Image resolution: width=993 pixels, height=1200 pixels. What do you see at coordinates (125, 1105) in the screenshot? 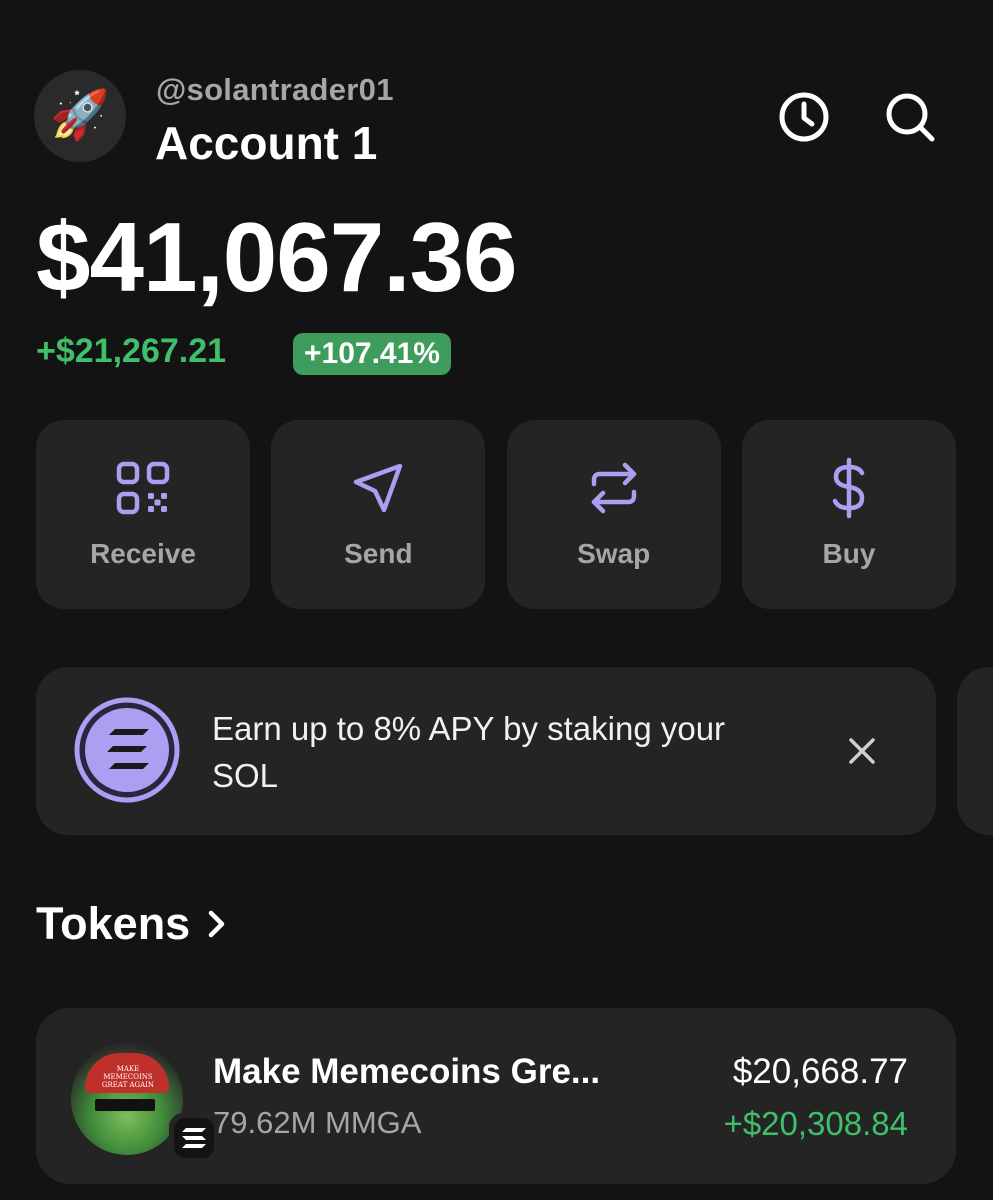
I see `sunglasses-graphic` at bounding box center [125, 1105].